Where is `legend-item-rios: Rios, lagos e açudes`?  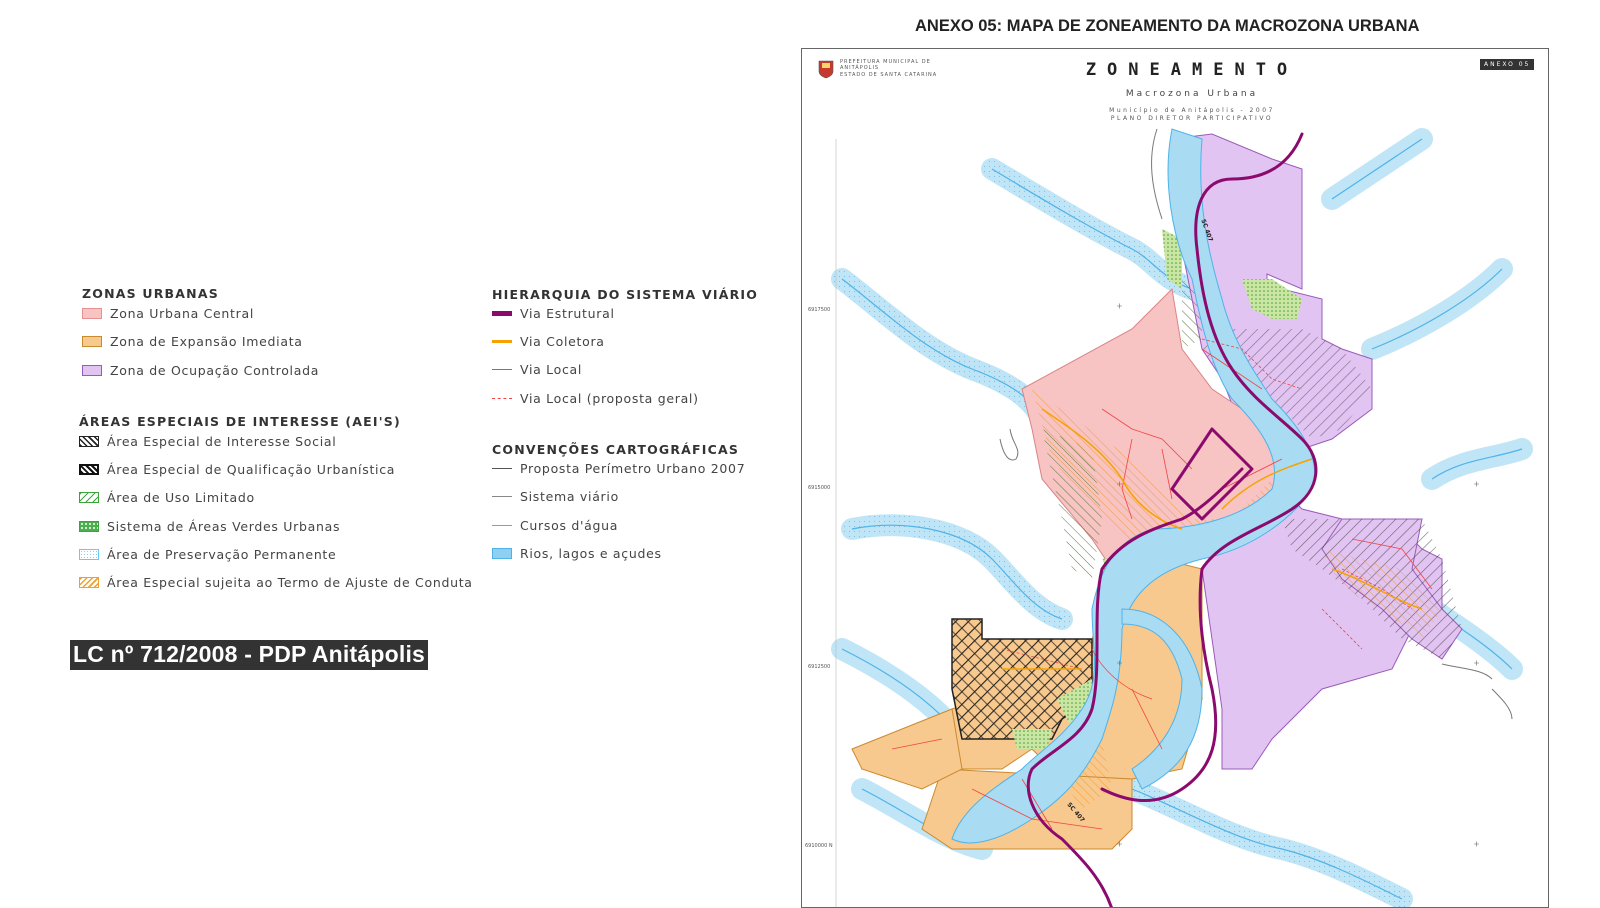 legend-item-rios: Rios, lagos e açudes is located at coordinates (577, 553).